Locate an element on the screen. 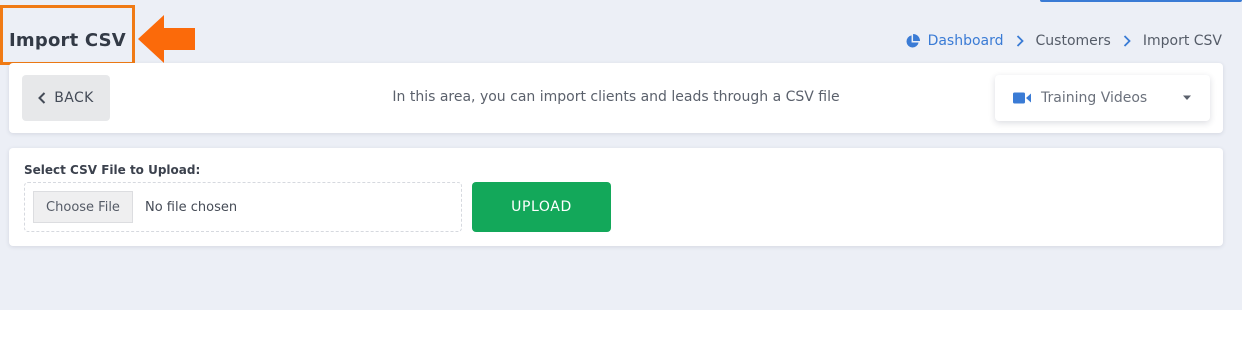  training-videos-dropdown: Training Videos is located at coordinates (1102, 98).